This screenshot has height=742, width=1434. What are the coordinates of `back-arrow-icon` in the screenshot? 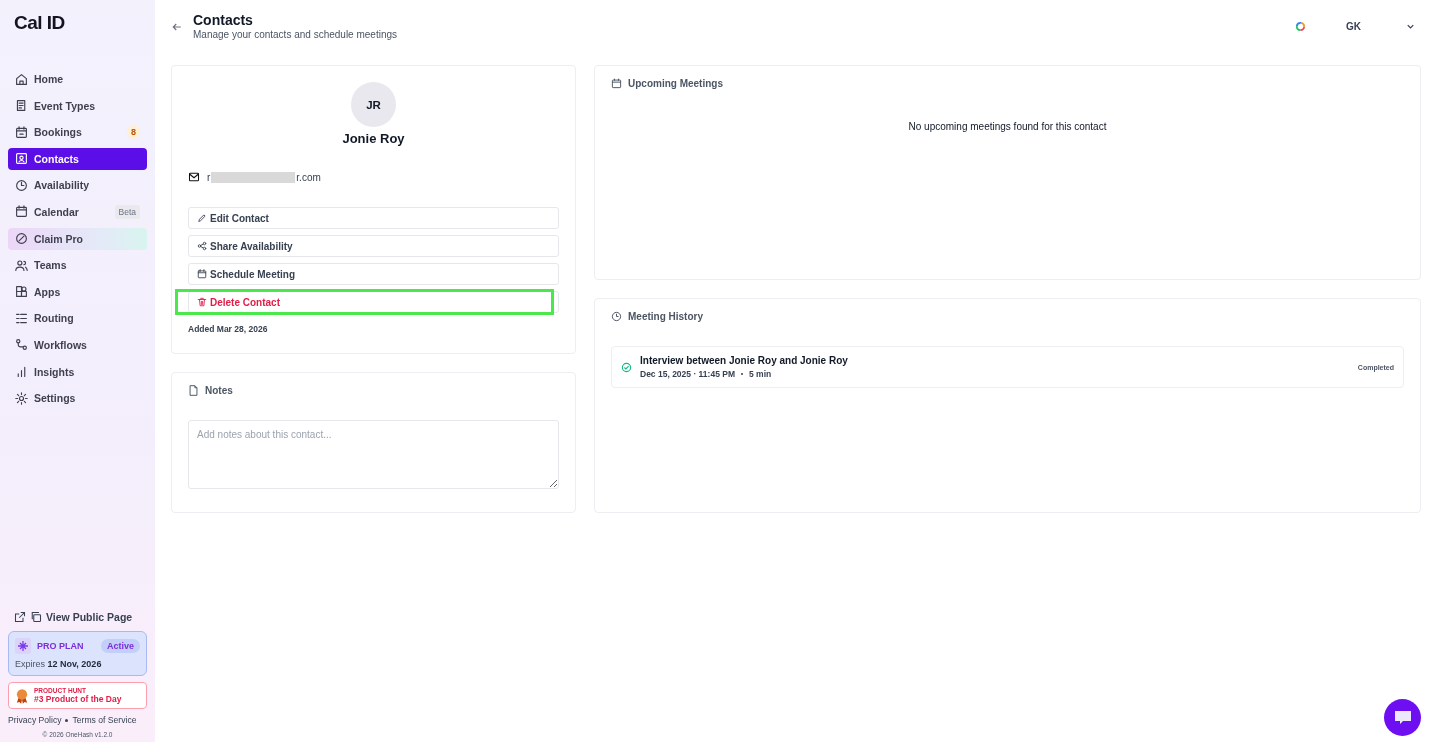 It's located at (177, 27).